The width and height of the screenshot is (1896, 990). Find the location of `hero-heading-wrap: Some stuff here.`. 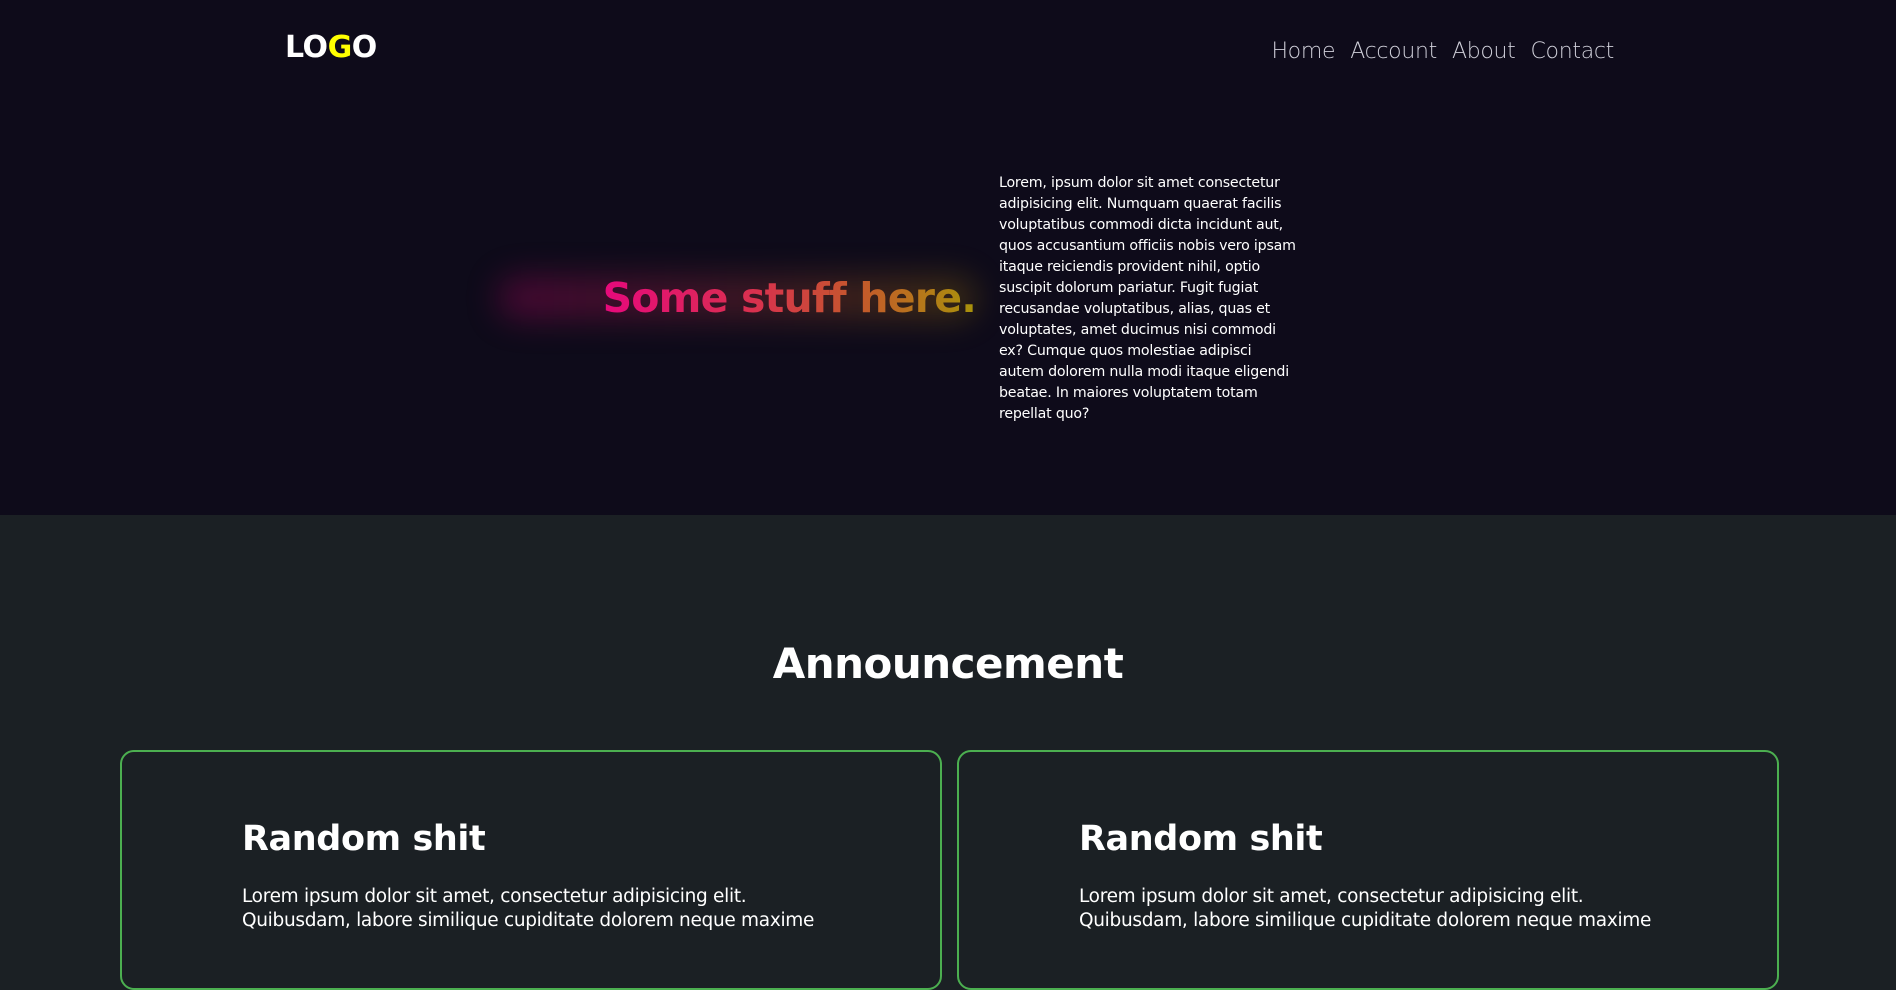

hero-heading-wrap: Some stuff here. is located at coordinates (737, 298).